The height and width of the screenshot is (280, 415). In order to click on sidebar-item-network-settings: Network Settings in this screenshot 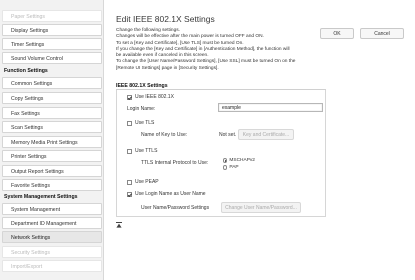, I will do `click(52, 237)`.